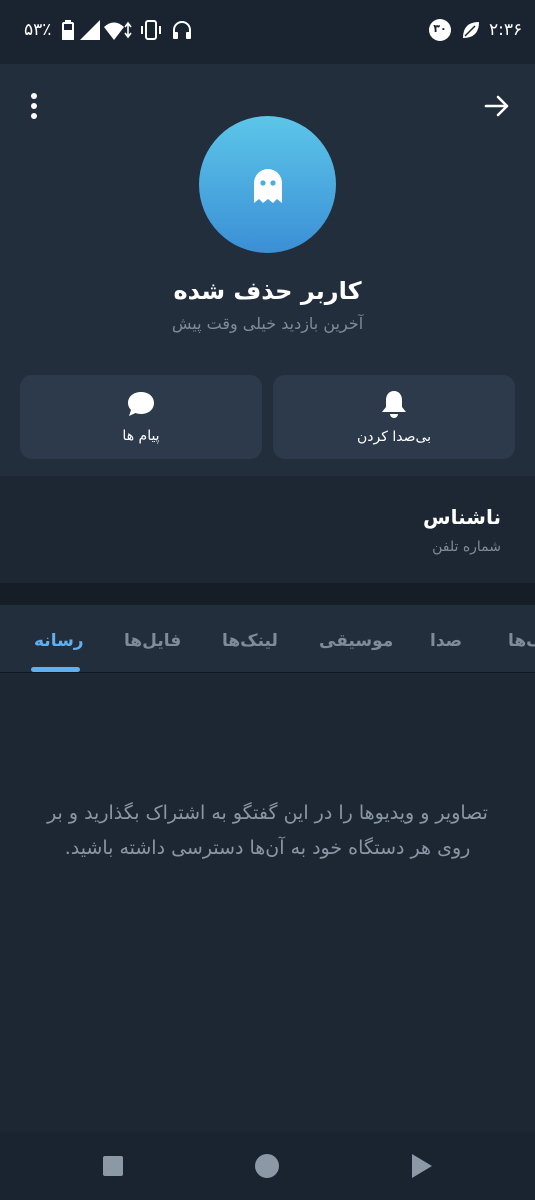  I want to click on tab-links: لینک‌ها, so click(250, 641).